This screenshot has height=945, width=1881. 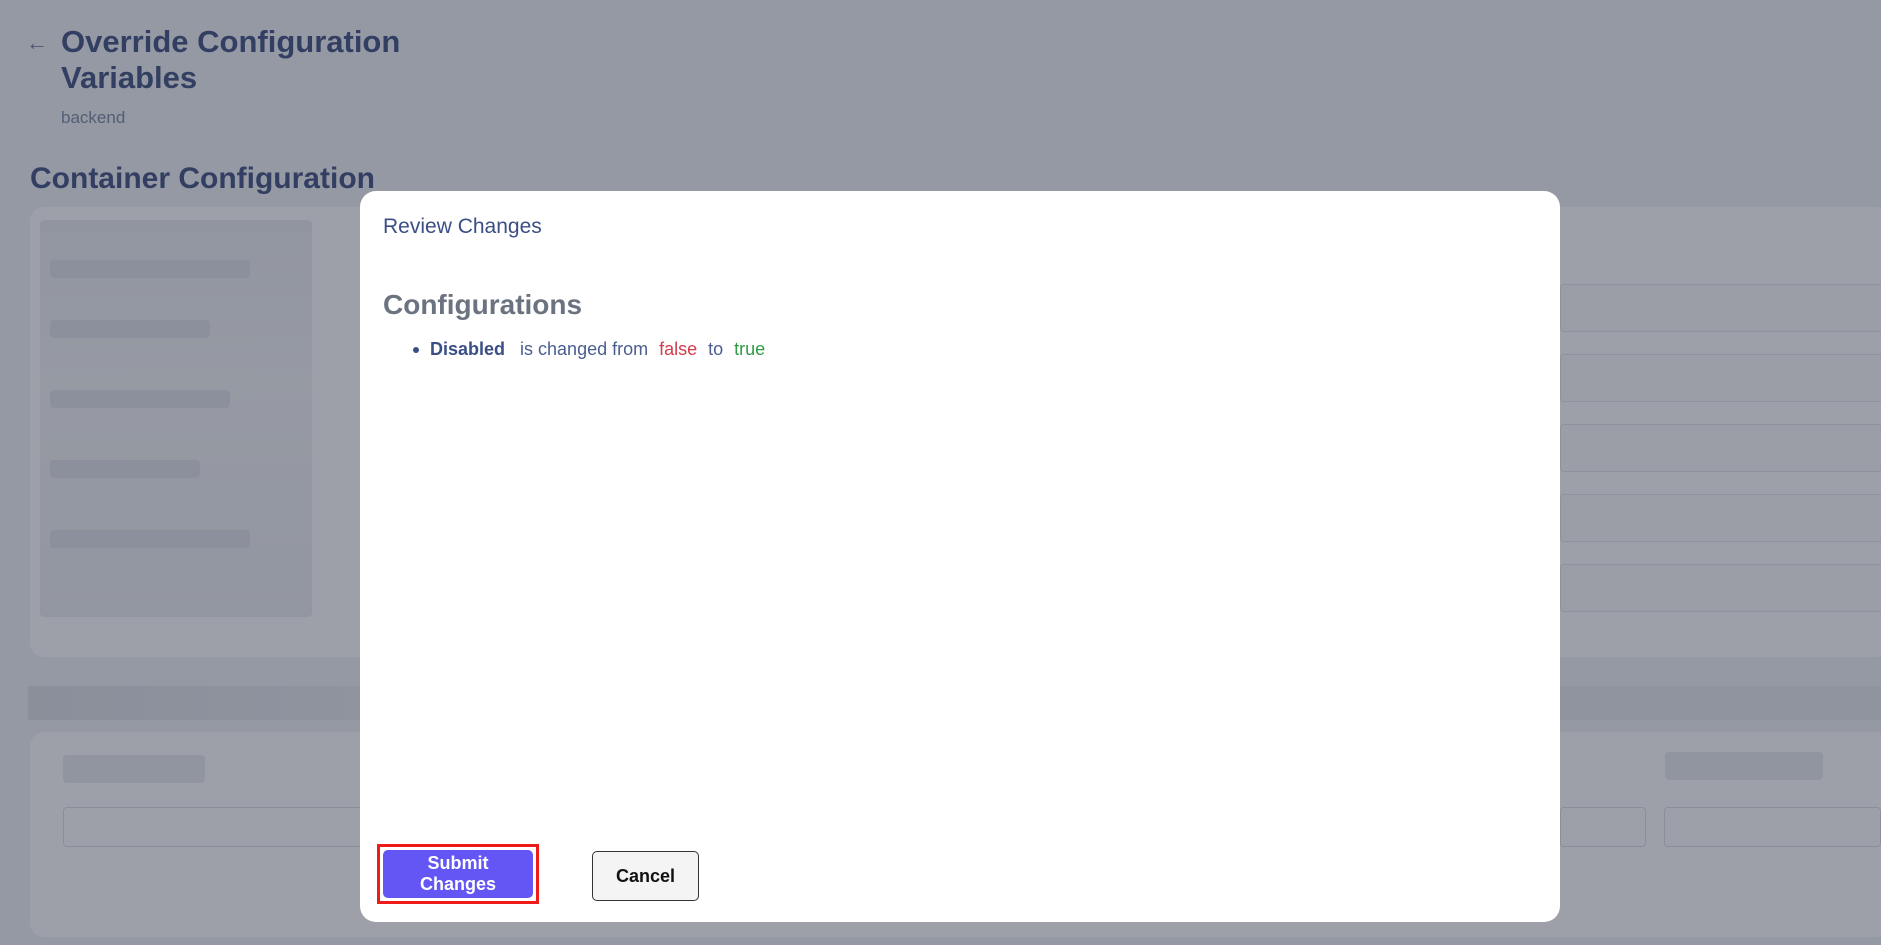 I want to click on cancel-button: Cancel, so click(x=645, y=876).